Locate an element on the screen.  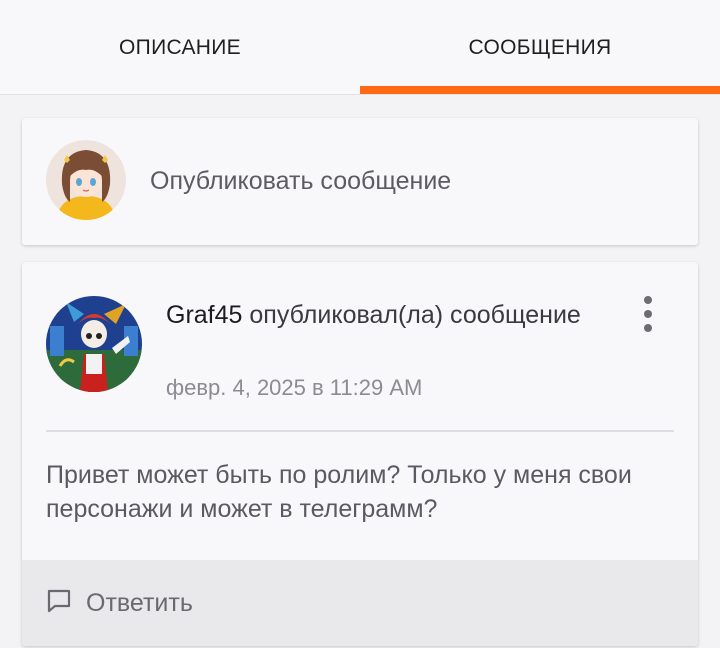
divider is located at coordinates (360, 431).